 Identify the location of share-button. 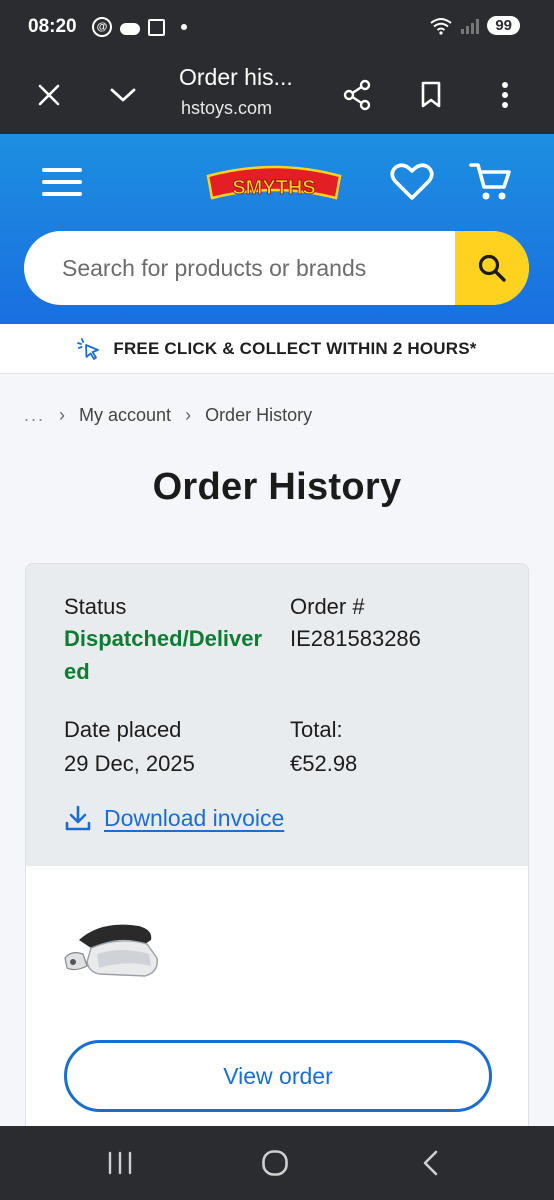
(357, 95).